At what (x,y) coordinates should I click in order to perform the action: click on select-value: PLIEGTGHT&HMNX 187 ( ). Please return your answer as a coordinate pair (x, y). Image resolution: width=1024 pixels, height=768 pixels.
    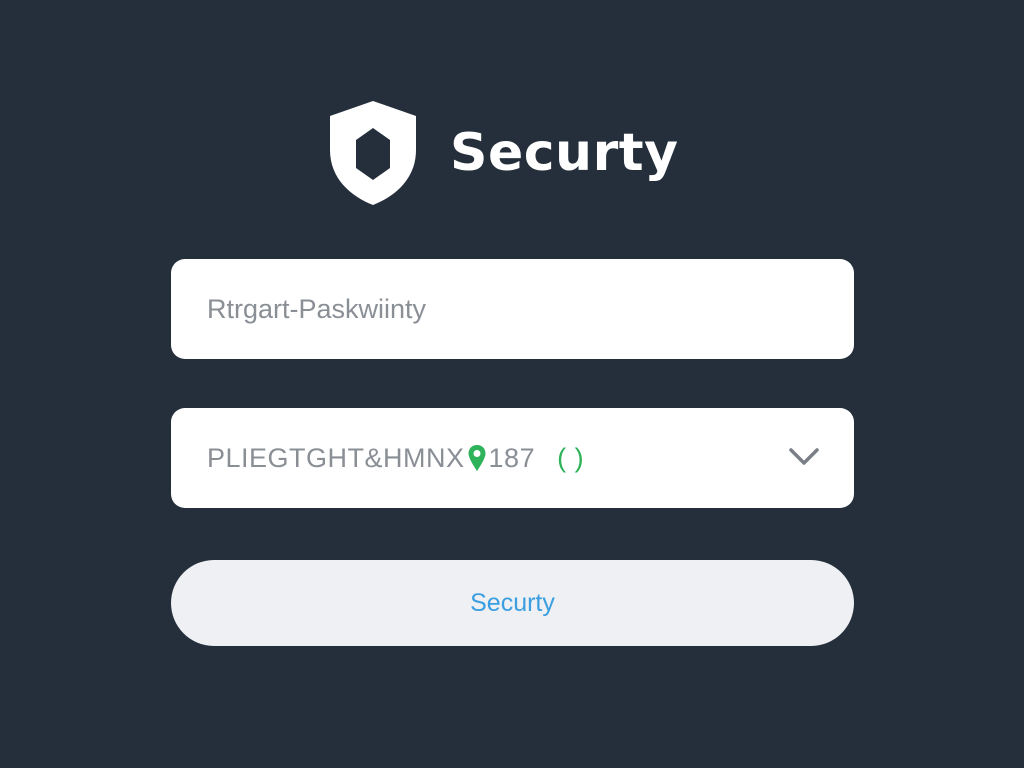
    Looking at the image, I should click on (395, 458).